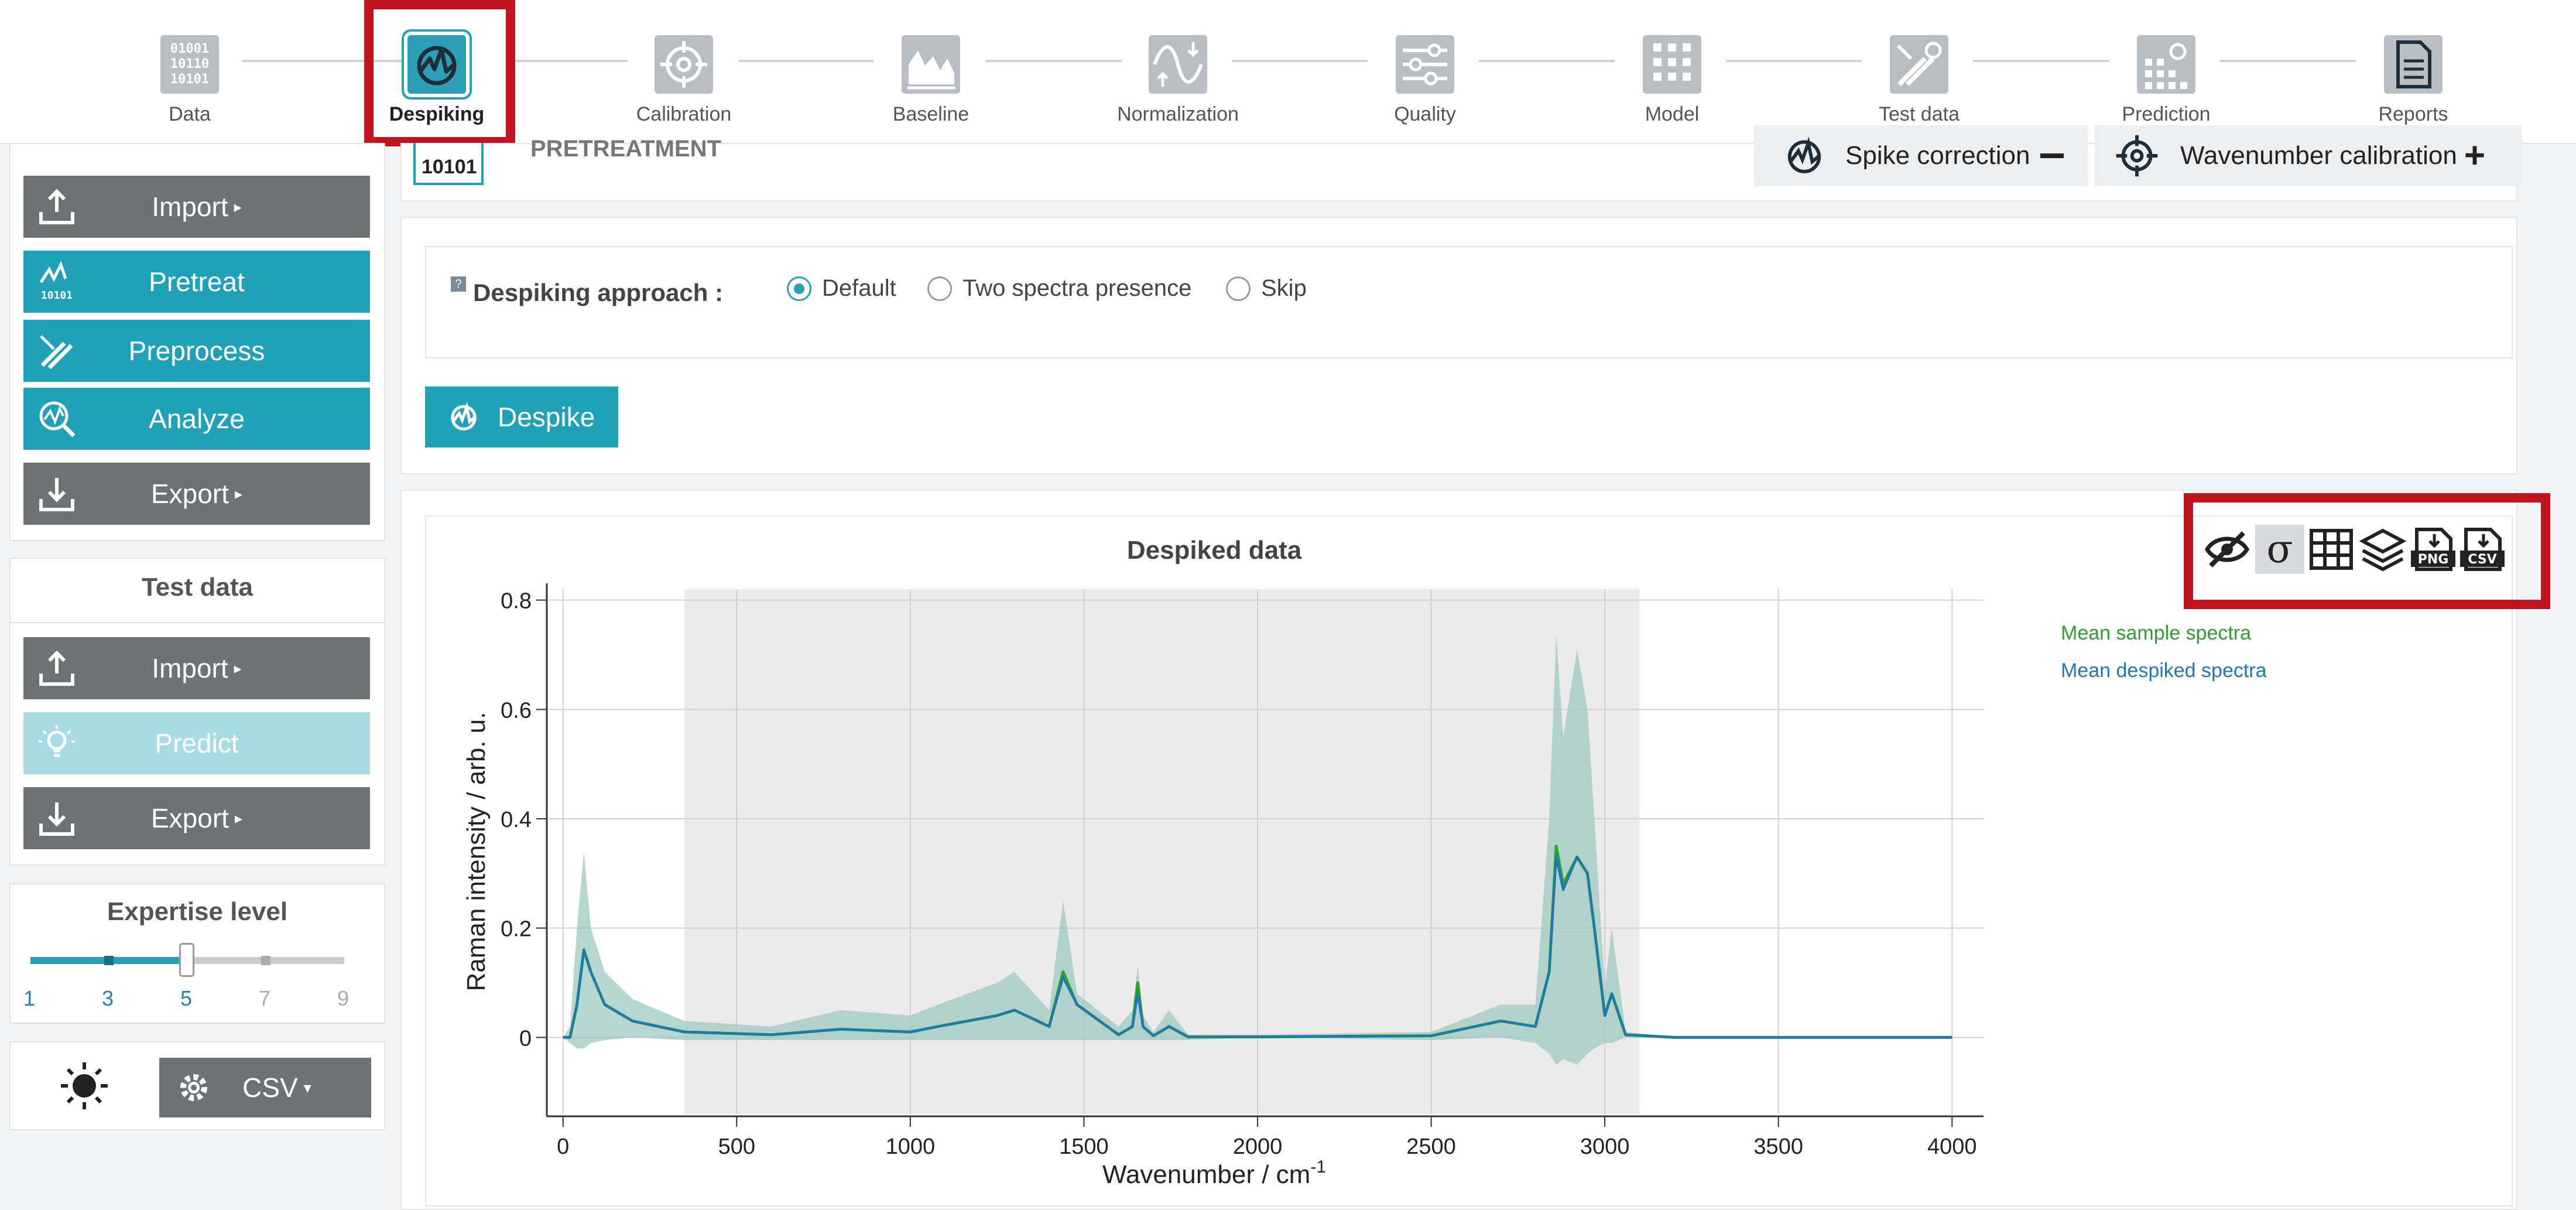 This screenshot has height=1210, width=2576. What do you see at coordinates (196, 818) in the screenshot?
I see `test-export-button: Export ▸` at bounding box center [196, 818].